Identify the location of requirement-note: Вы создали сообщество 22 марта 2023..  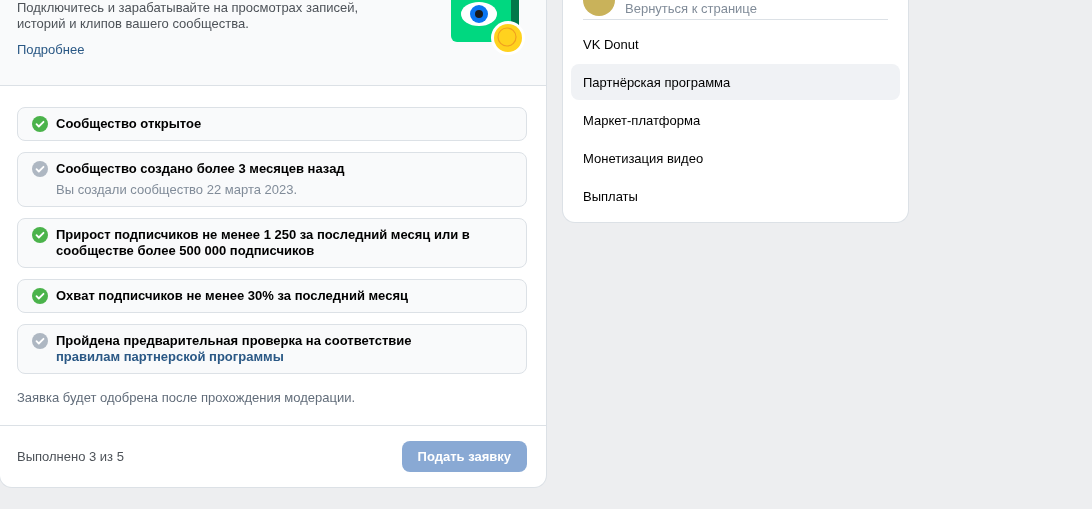
(177, 190).